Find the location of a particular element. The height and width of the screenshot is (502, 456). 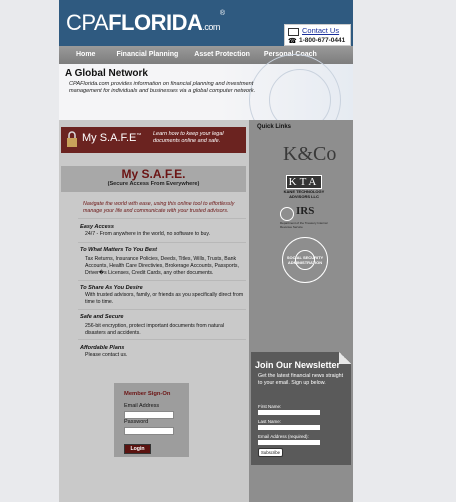

nav-home: Home is located at coordinates (85, 55).